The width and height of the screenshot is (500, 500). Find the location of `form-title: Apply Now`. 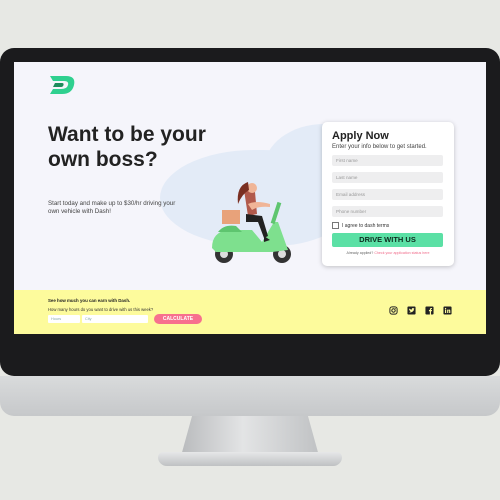

form-title: Apply Now is located at coordinates (360, 136).